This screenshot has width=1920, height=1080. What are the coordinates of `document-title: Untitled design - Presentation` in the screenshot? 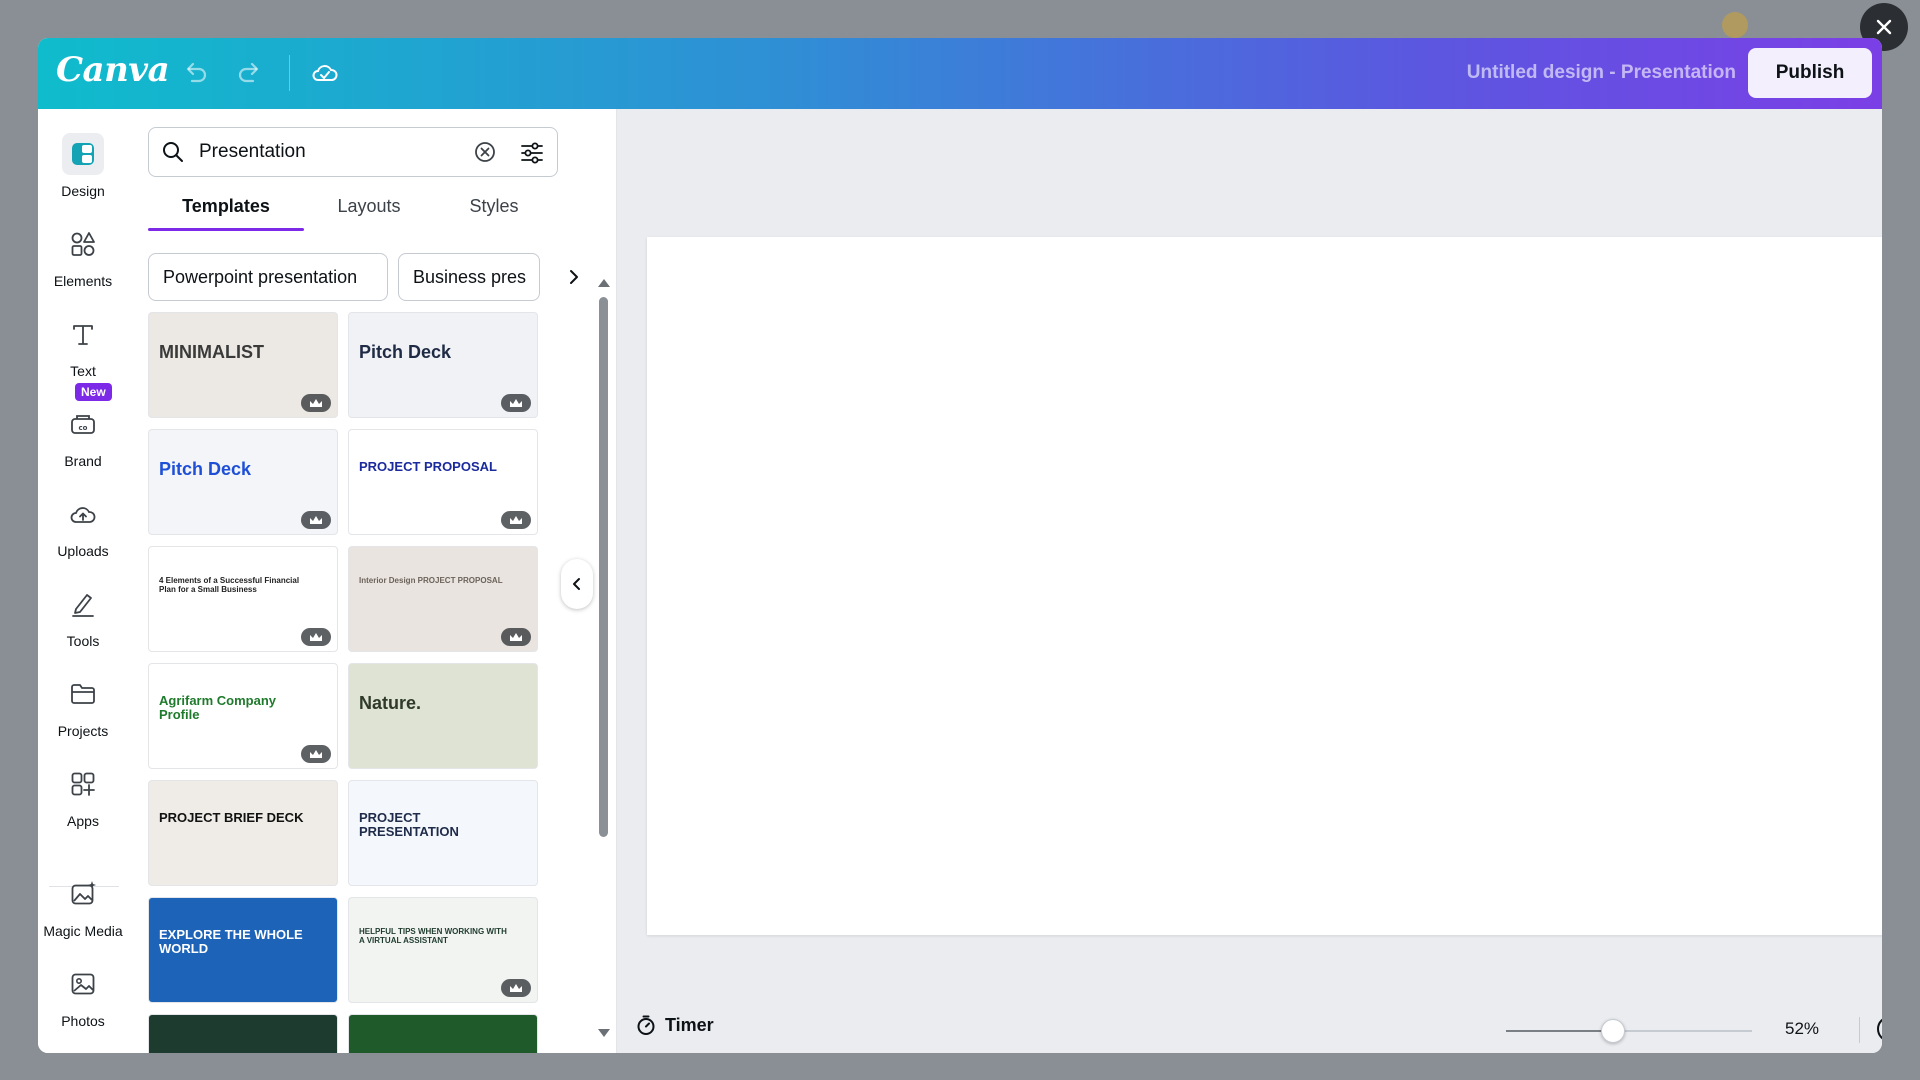 It's located at (1601, 73).